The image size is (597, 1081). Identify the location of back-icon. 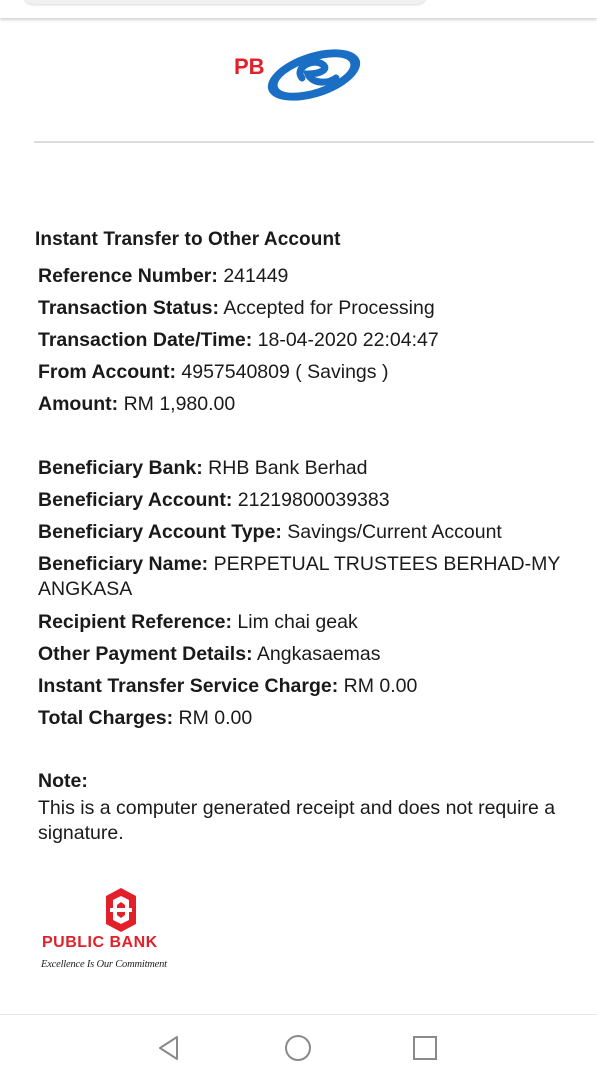
(170, 1048).